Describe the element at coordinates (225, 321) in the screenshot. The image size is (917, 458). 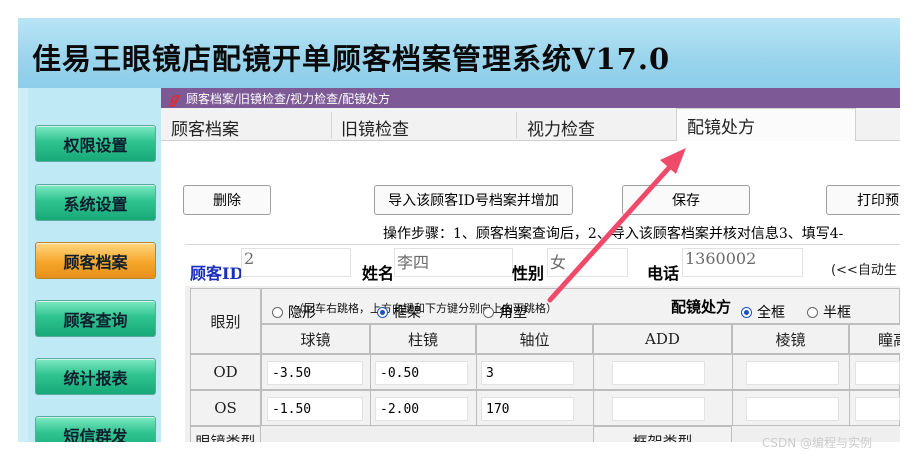
I see `eye-header: 眼别` at that location.